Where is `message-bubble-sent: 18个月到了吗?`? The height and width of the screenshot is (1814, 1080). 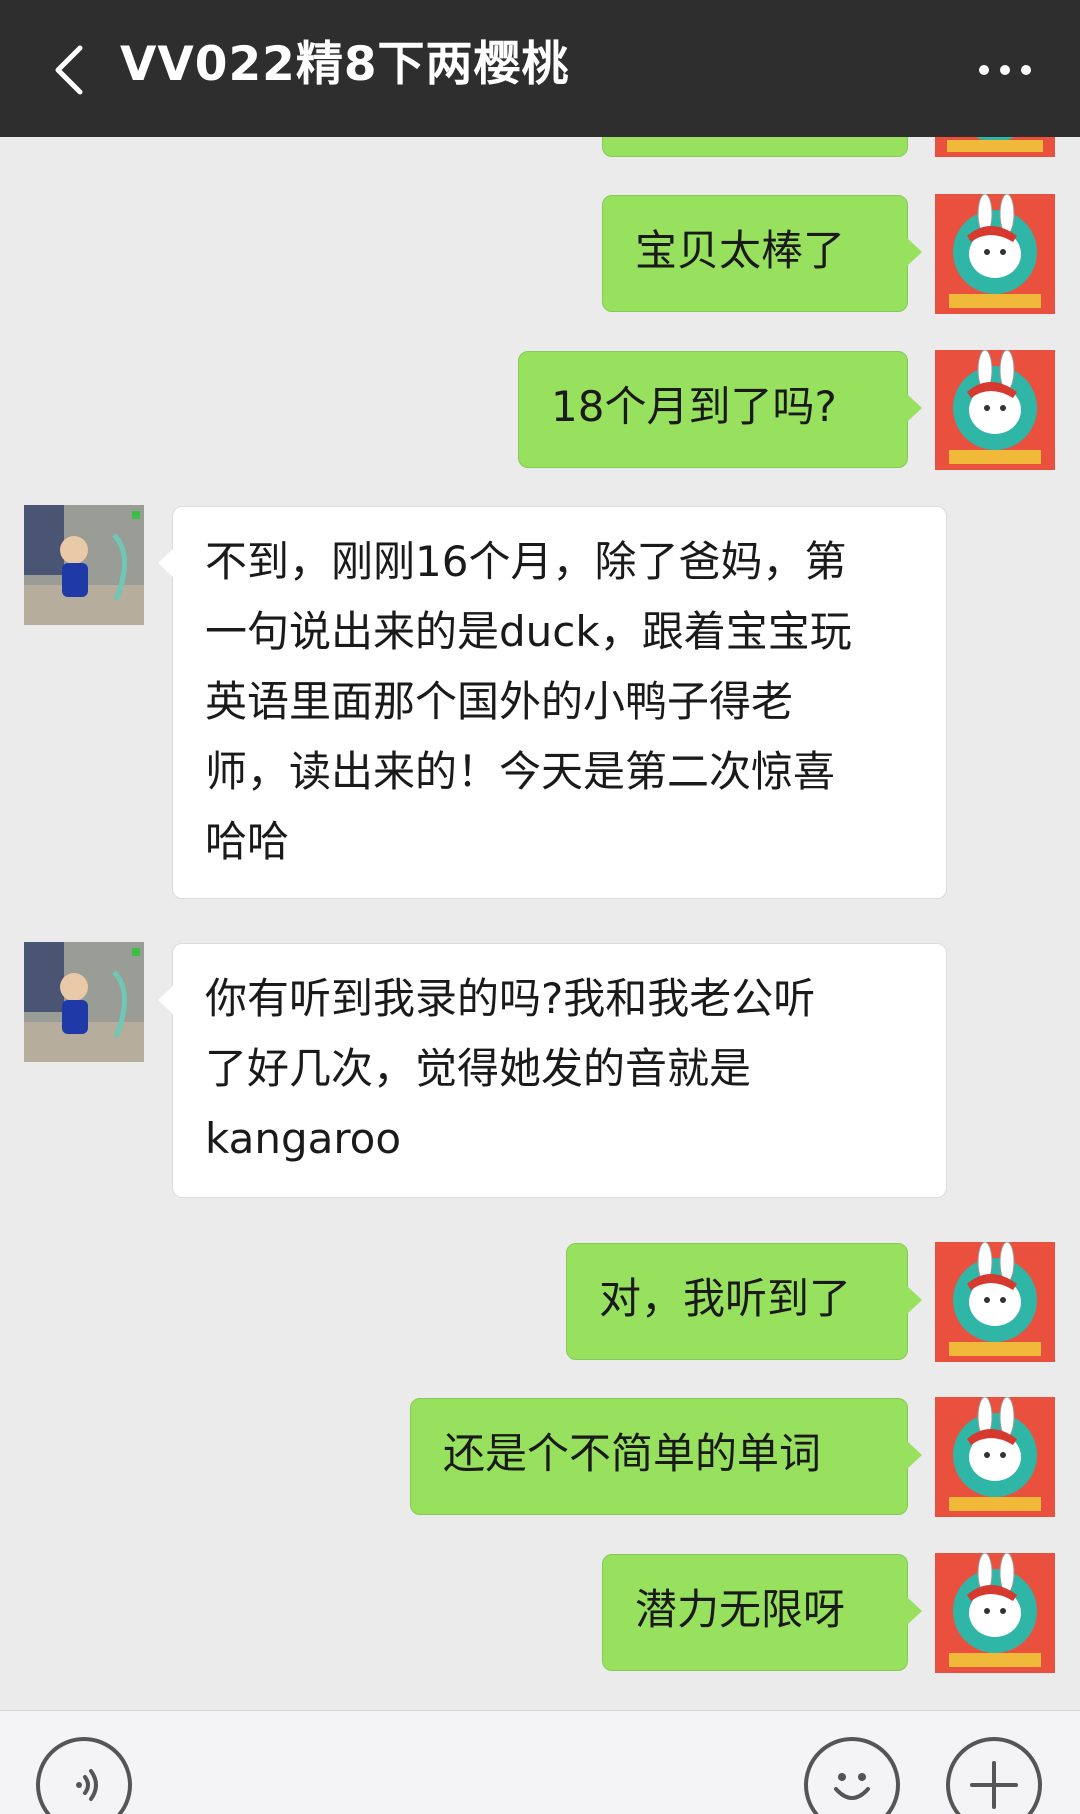
message-bubble-sent: 18个月到了吗? is located at coordinates (720, 409).